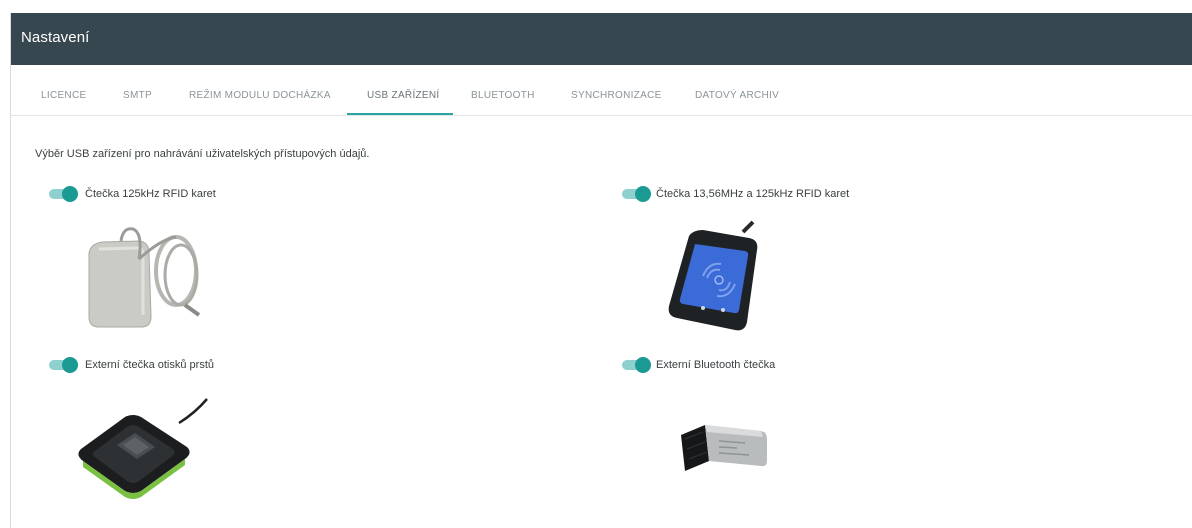  I want to click on tab-smtp: SMTP, so click(137, 90).